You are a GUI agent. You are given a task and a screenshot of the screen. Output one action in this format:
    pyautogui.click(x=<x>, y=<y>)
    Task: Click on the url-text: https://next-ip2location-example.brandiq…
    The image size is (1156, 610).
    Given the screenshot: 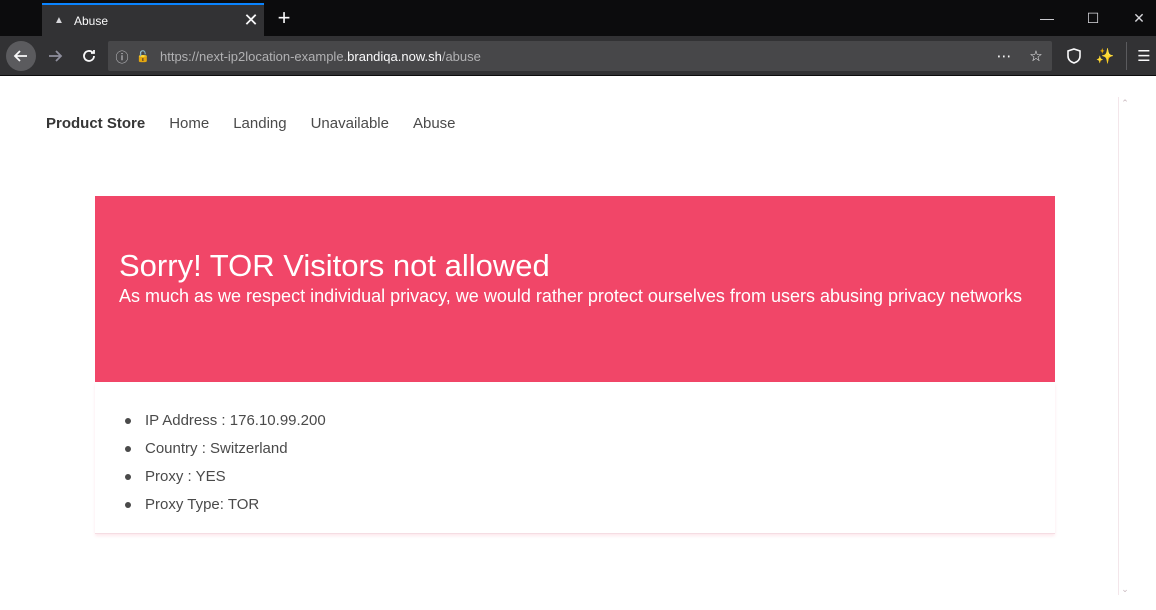 What is the action you would take?
    pyautogui.click(x=320, y=56)
    